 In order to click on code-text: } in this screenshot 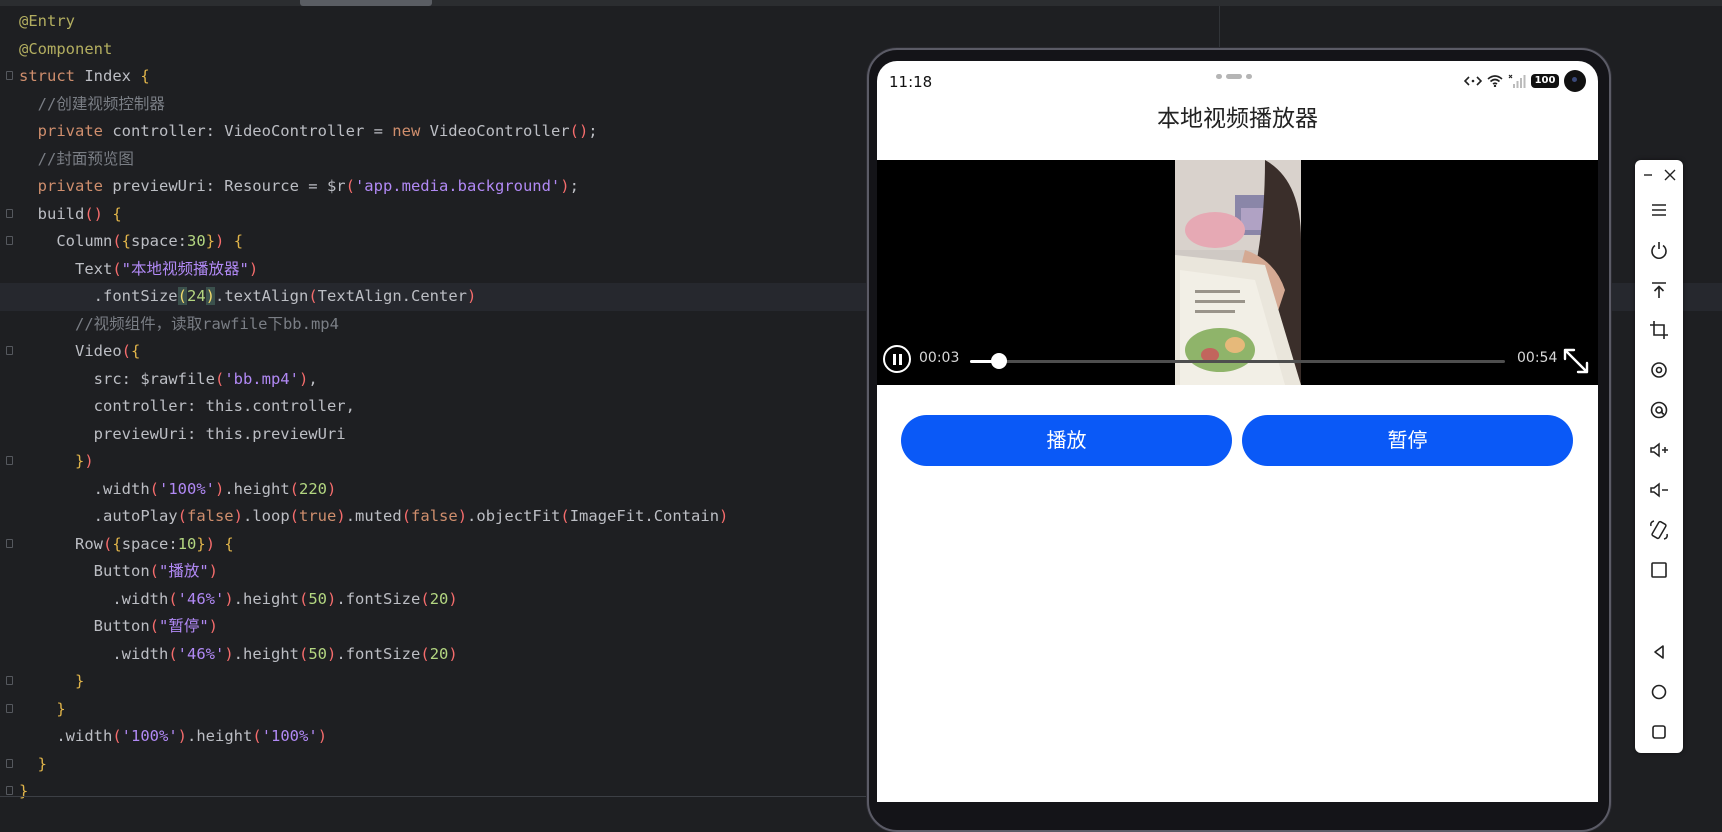, I will do `click(42, 710)`.